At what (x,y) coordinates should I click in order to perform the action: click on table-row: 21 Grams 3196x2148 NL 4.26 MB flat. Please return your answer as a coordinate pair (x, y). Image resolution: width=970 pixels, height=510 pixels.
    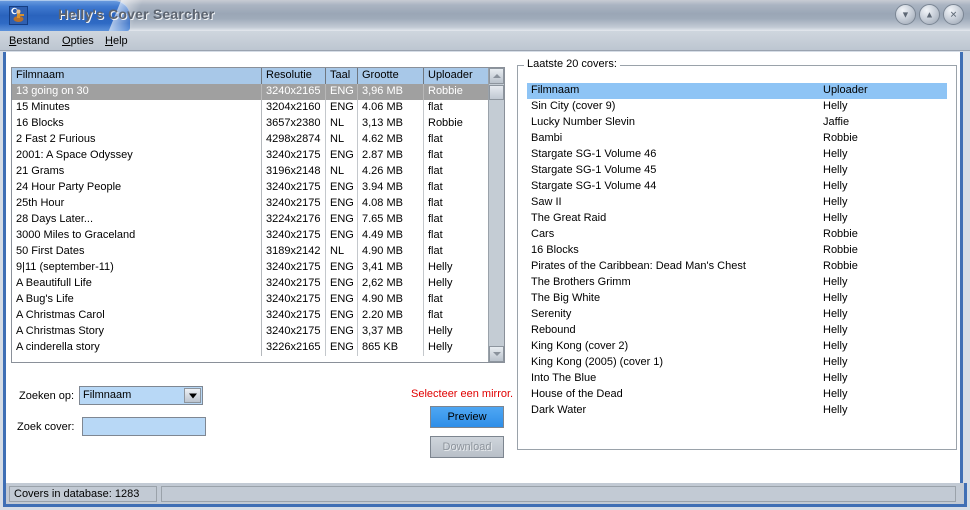
    Looking at the image, I should click on (251, 172).